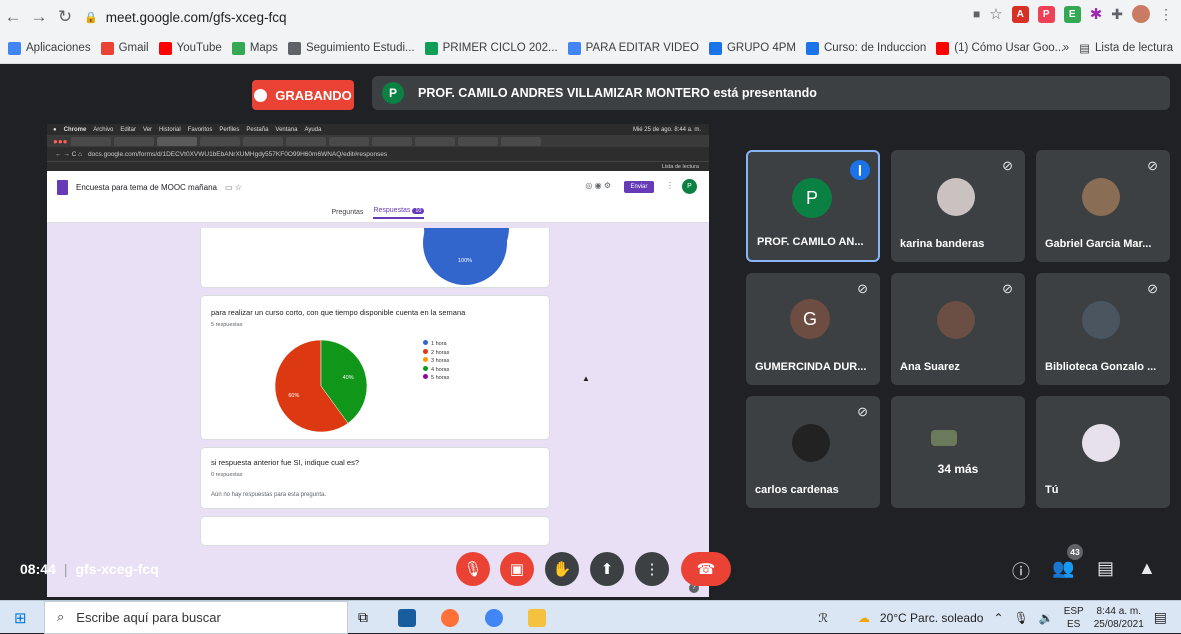  I want to click on participant-tile: Tú, so click(1103, 452).